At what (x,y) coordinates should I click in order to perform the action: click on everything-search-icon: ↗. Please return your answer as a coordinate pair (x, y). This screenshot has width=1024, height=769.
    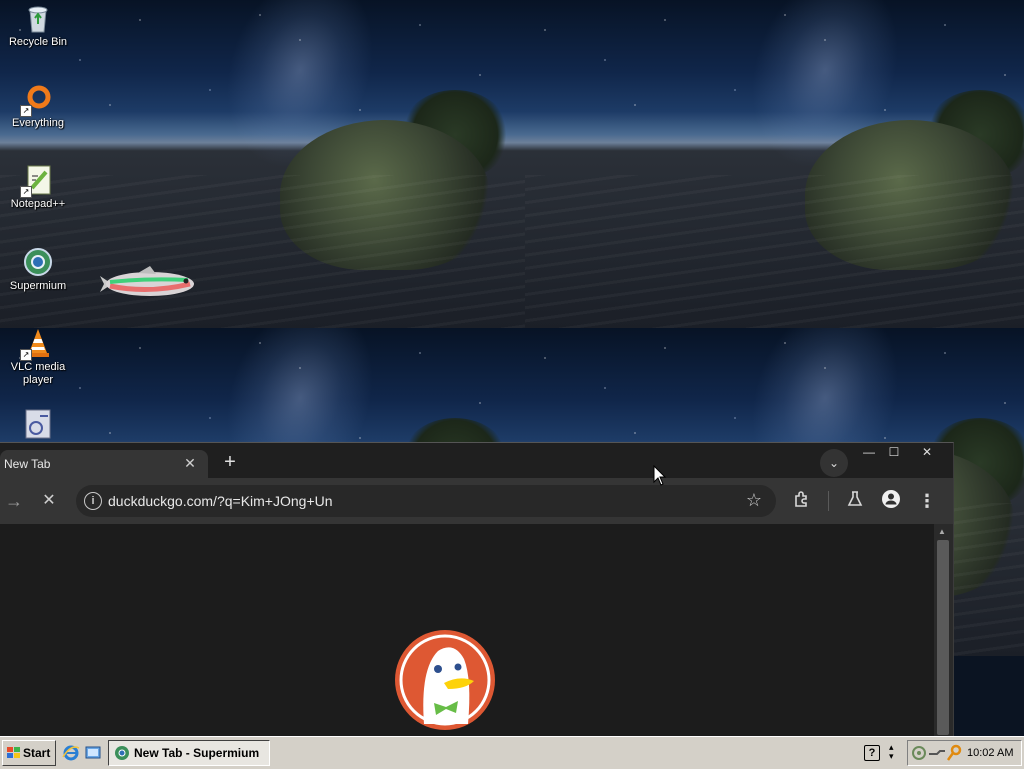
    Looking at the image, I should click on (37, 100).